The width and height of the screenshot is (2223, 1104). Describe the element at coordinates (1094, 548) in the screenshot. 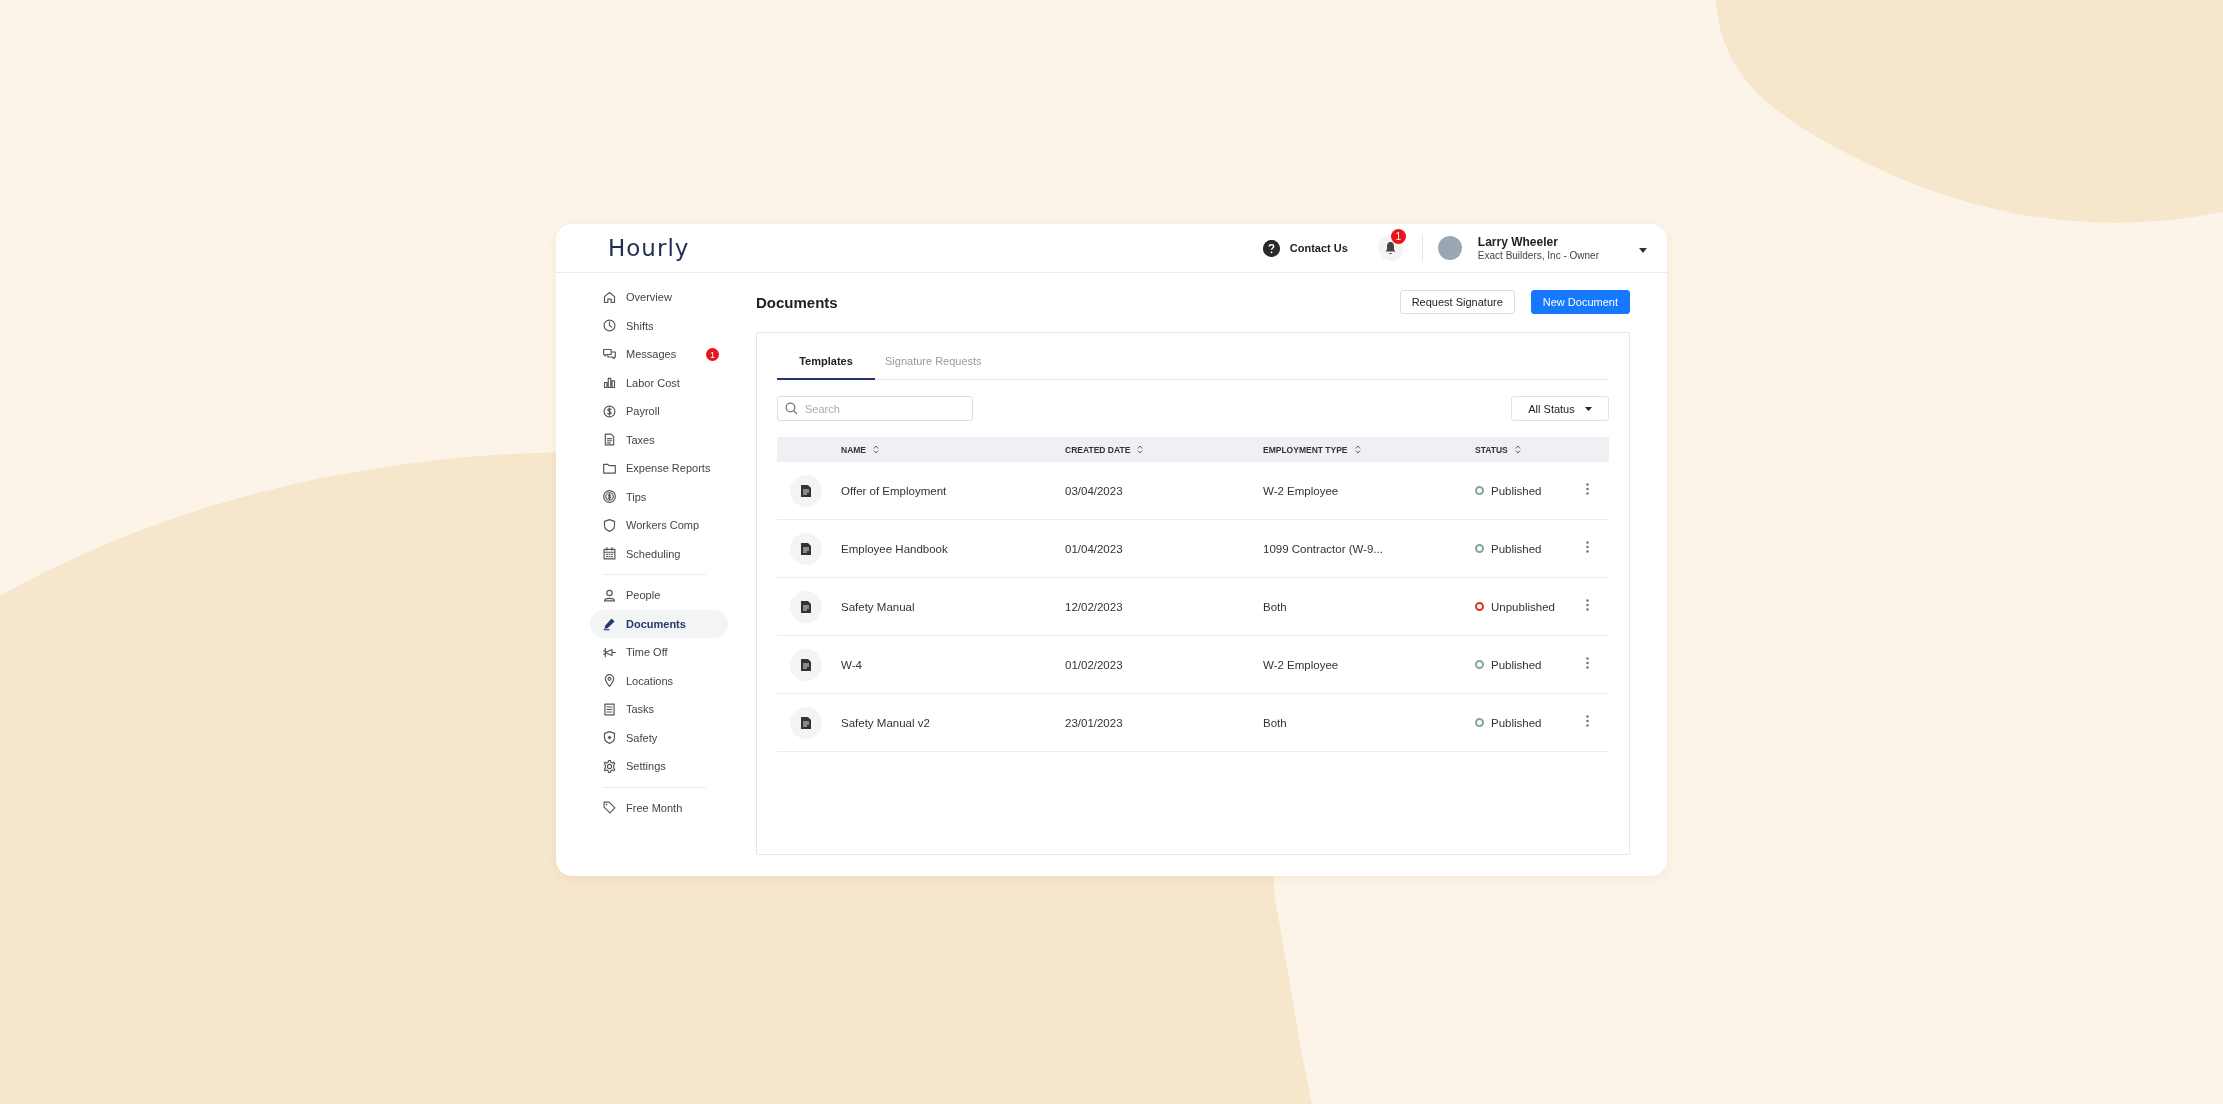

I see `table-cell-text: 01/04/2023` at that location.